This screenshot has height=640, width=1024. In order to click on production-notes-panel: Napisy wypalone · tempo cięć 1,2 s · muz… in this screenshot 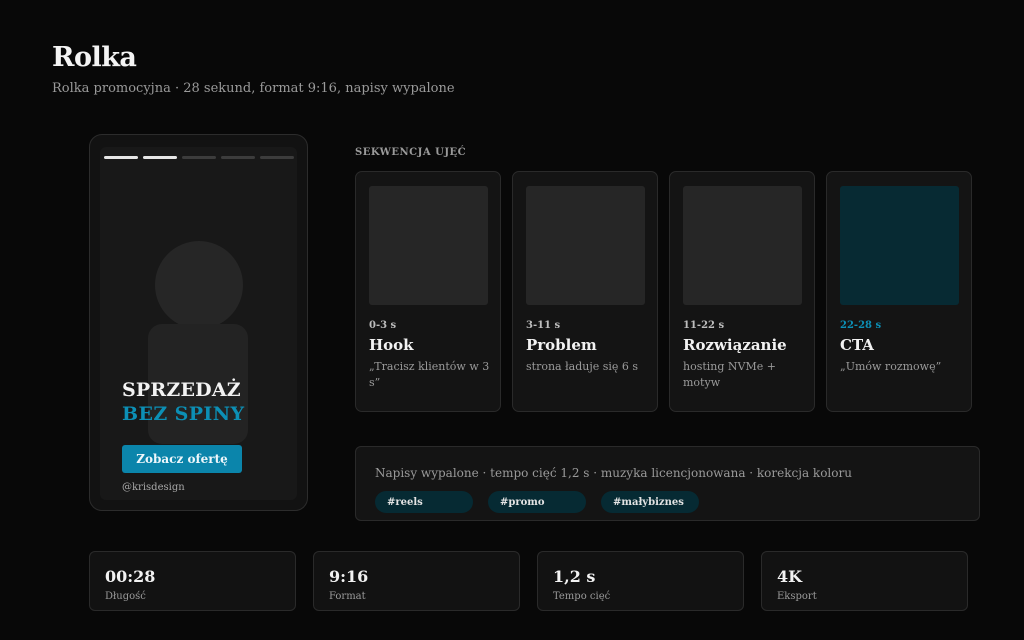, I will do `click(667, 483)`.